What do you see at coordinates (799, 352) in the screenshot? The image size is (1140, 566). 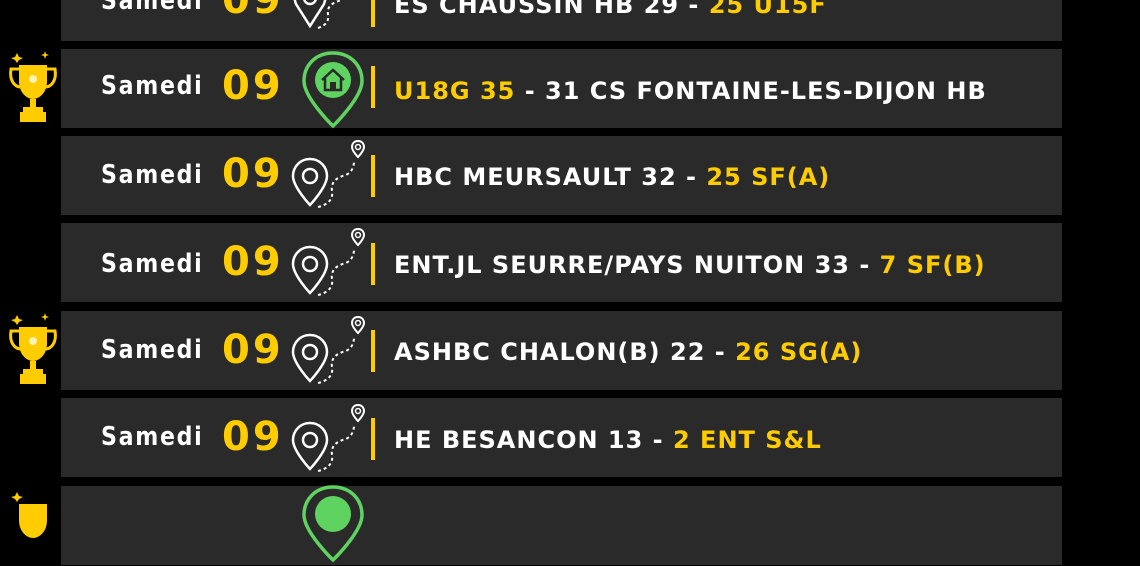 I see `match-right: 26 SG(A)` at bounding box center [799, 352].